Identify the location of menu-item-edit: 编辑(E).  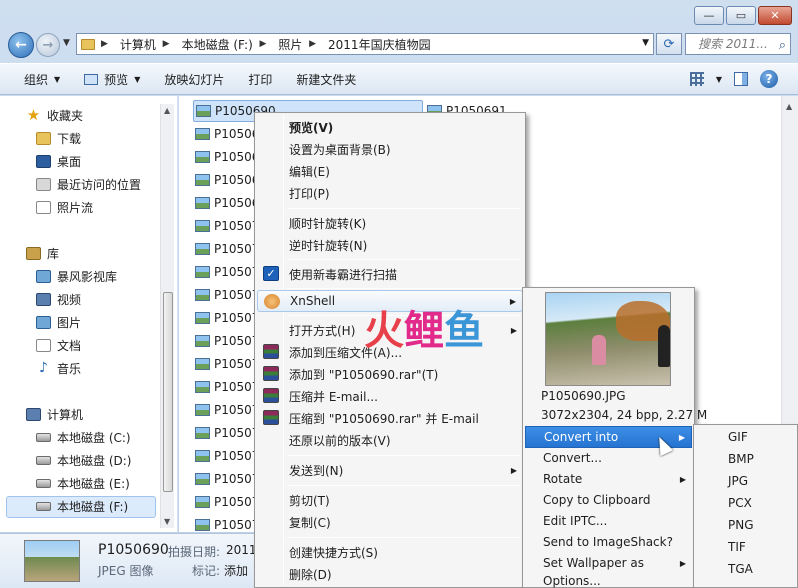
(390, 171).